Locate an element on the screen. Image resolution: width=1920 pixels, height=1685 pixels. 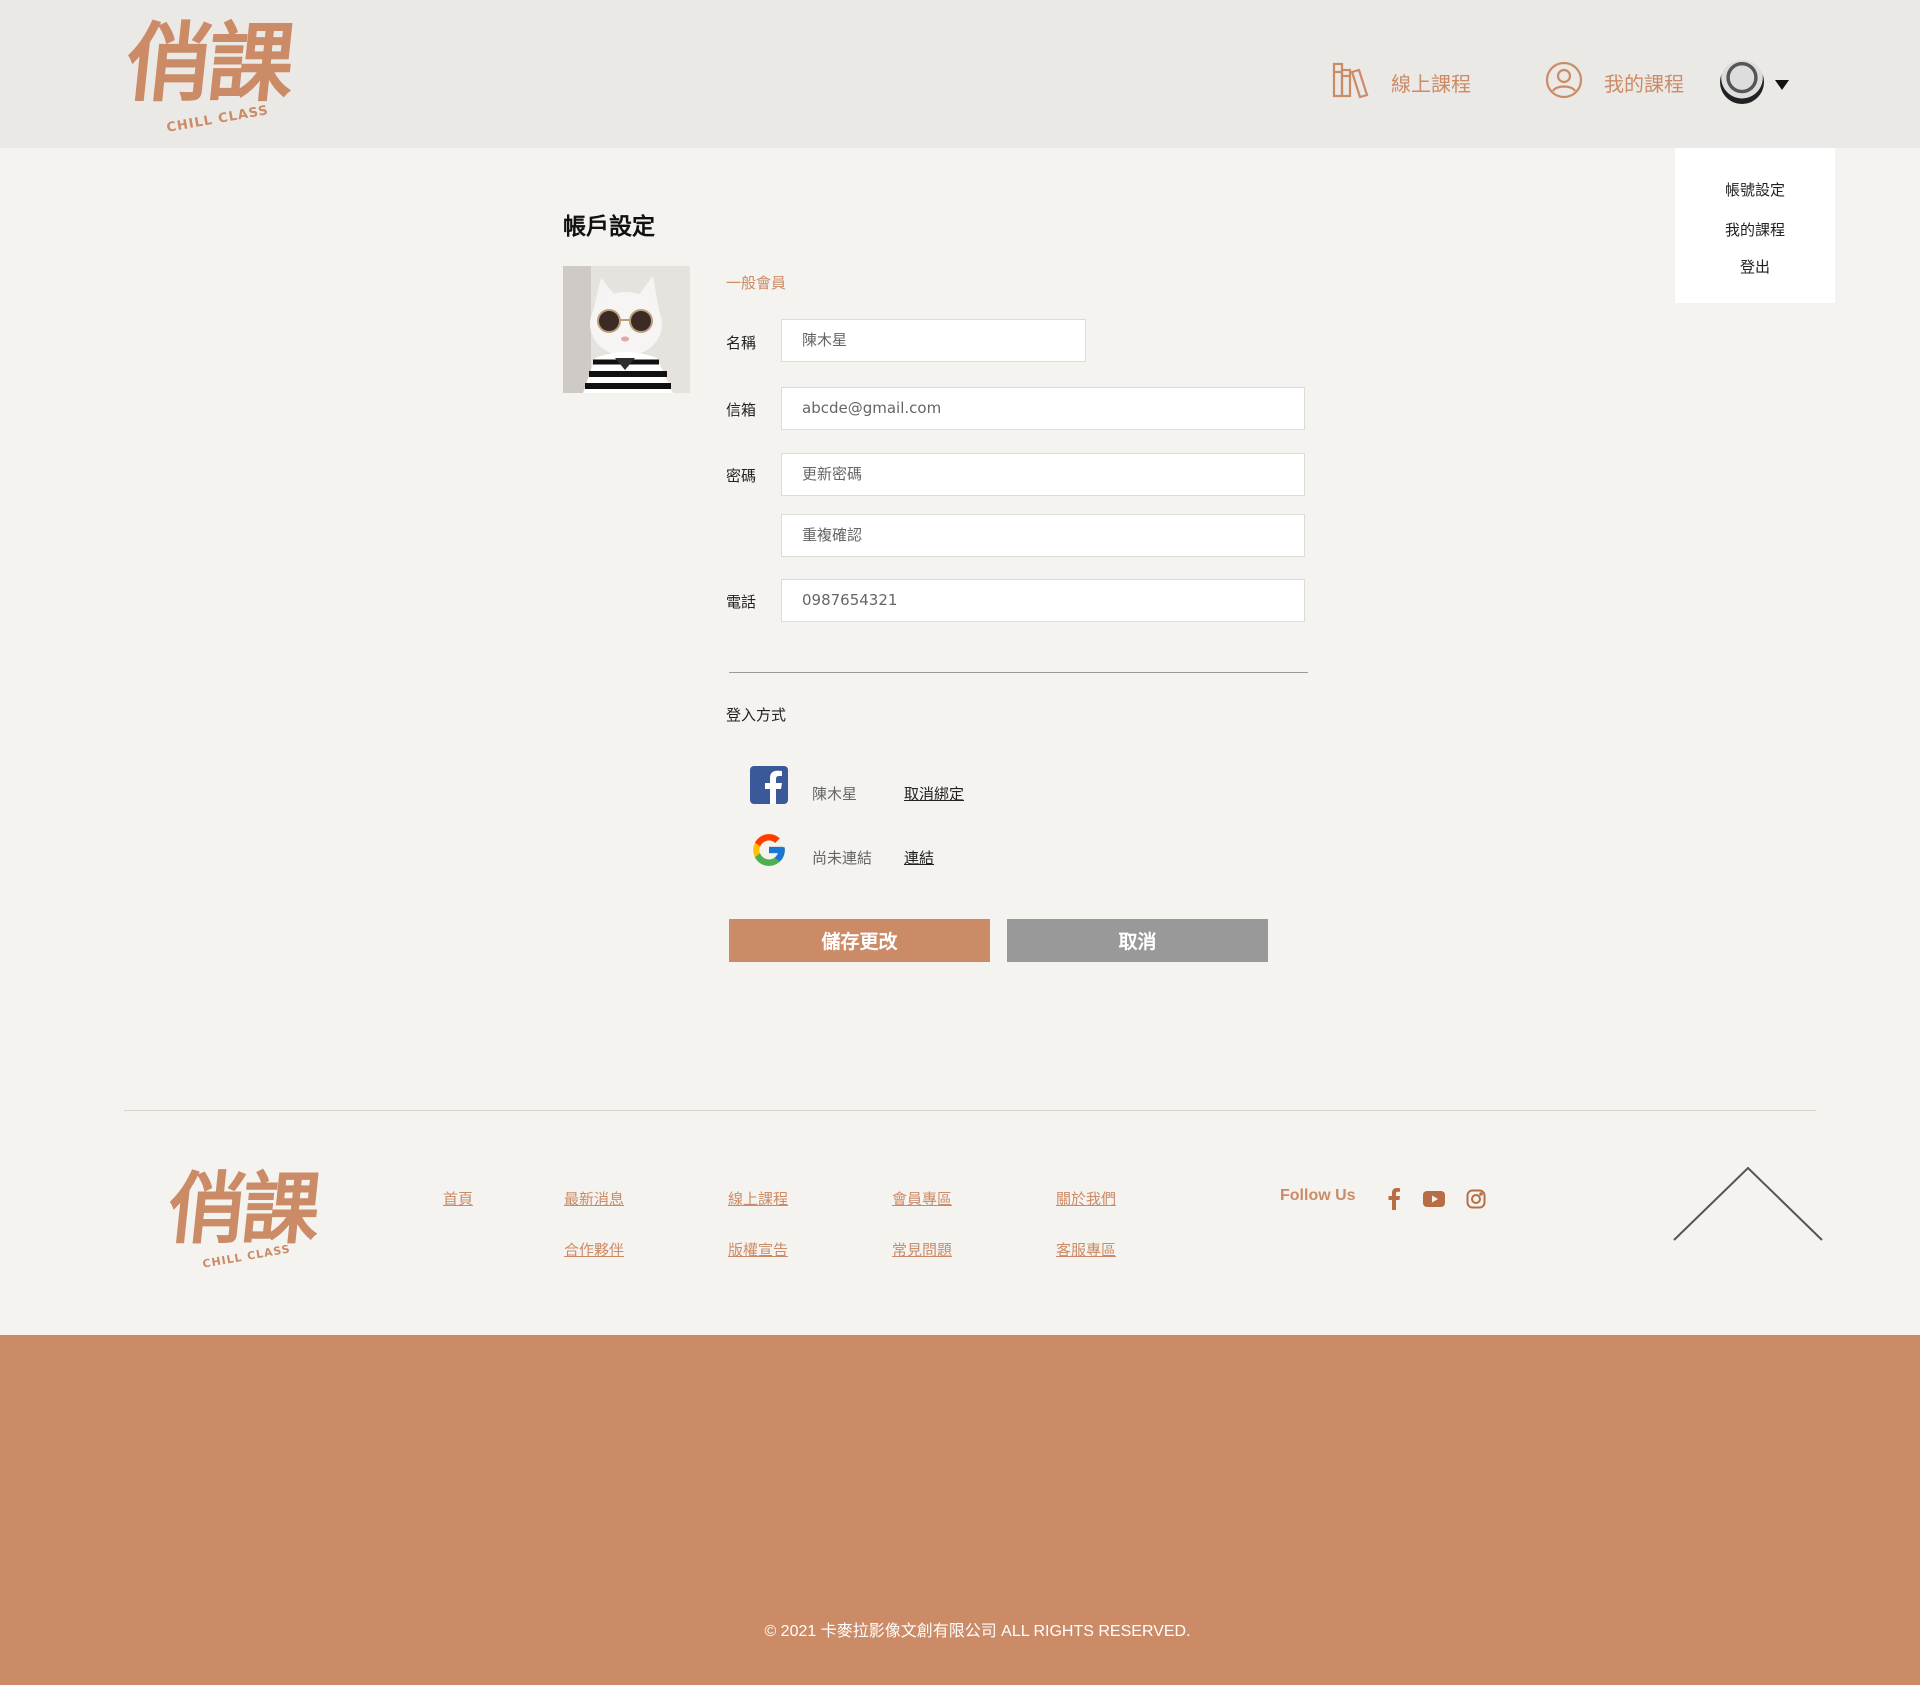
nav-my-courses-label: 我的課程 is located at coordinates (1644, 84).